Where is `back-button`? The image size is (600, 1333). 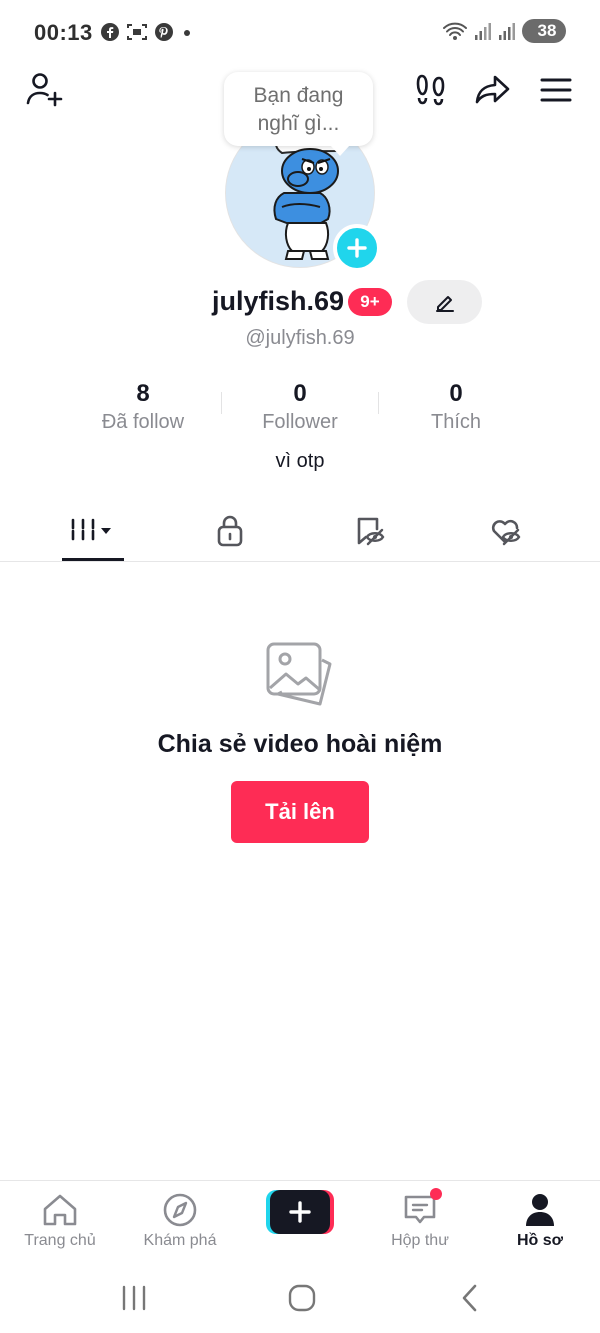 back-button is located at coordinates (470, 1298).